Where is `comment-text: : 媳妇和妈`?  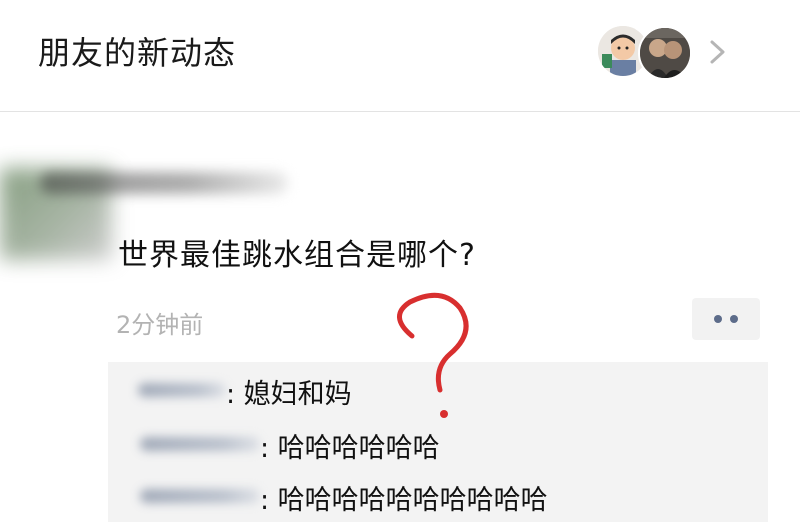 comment-text: : 媳妇和妈 is located at coordinates (289, 394).